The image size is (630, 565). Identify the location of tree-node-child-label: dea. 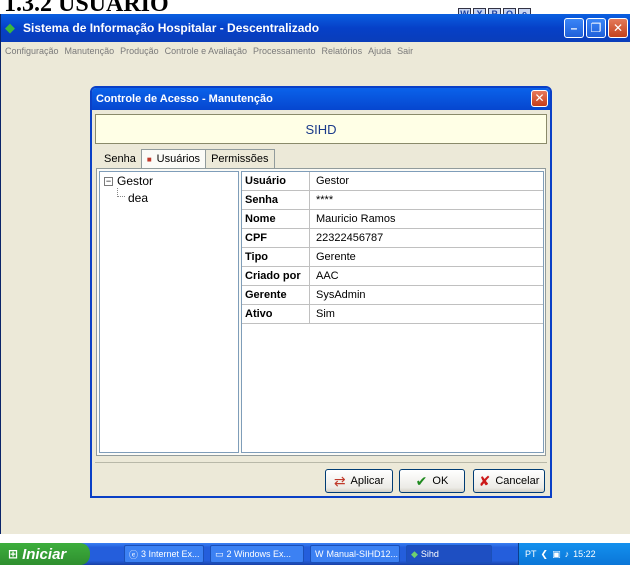
(138, 198).